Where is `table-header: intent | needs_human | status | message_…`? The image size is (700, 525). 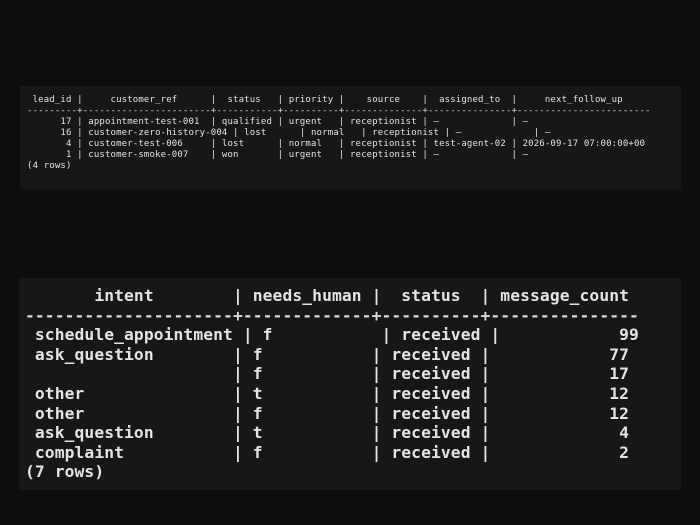 table-header: intent | needs_human | status | message_… is located at coordinates (327, 295).